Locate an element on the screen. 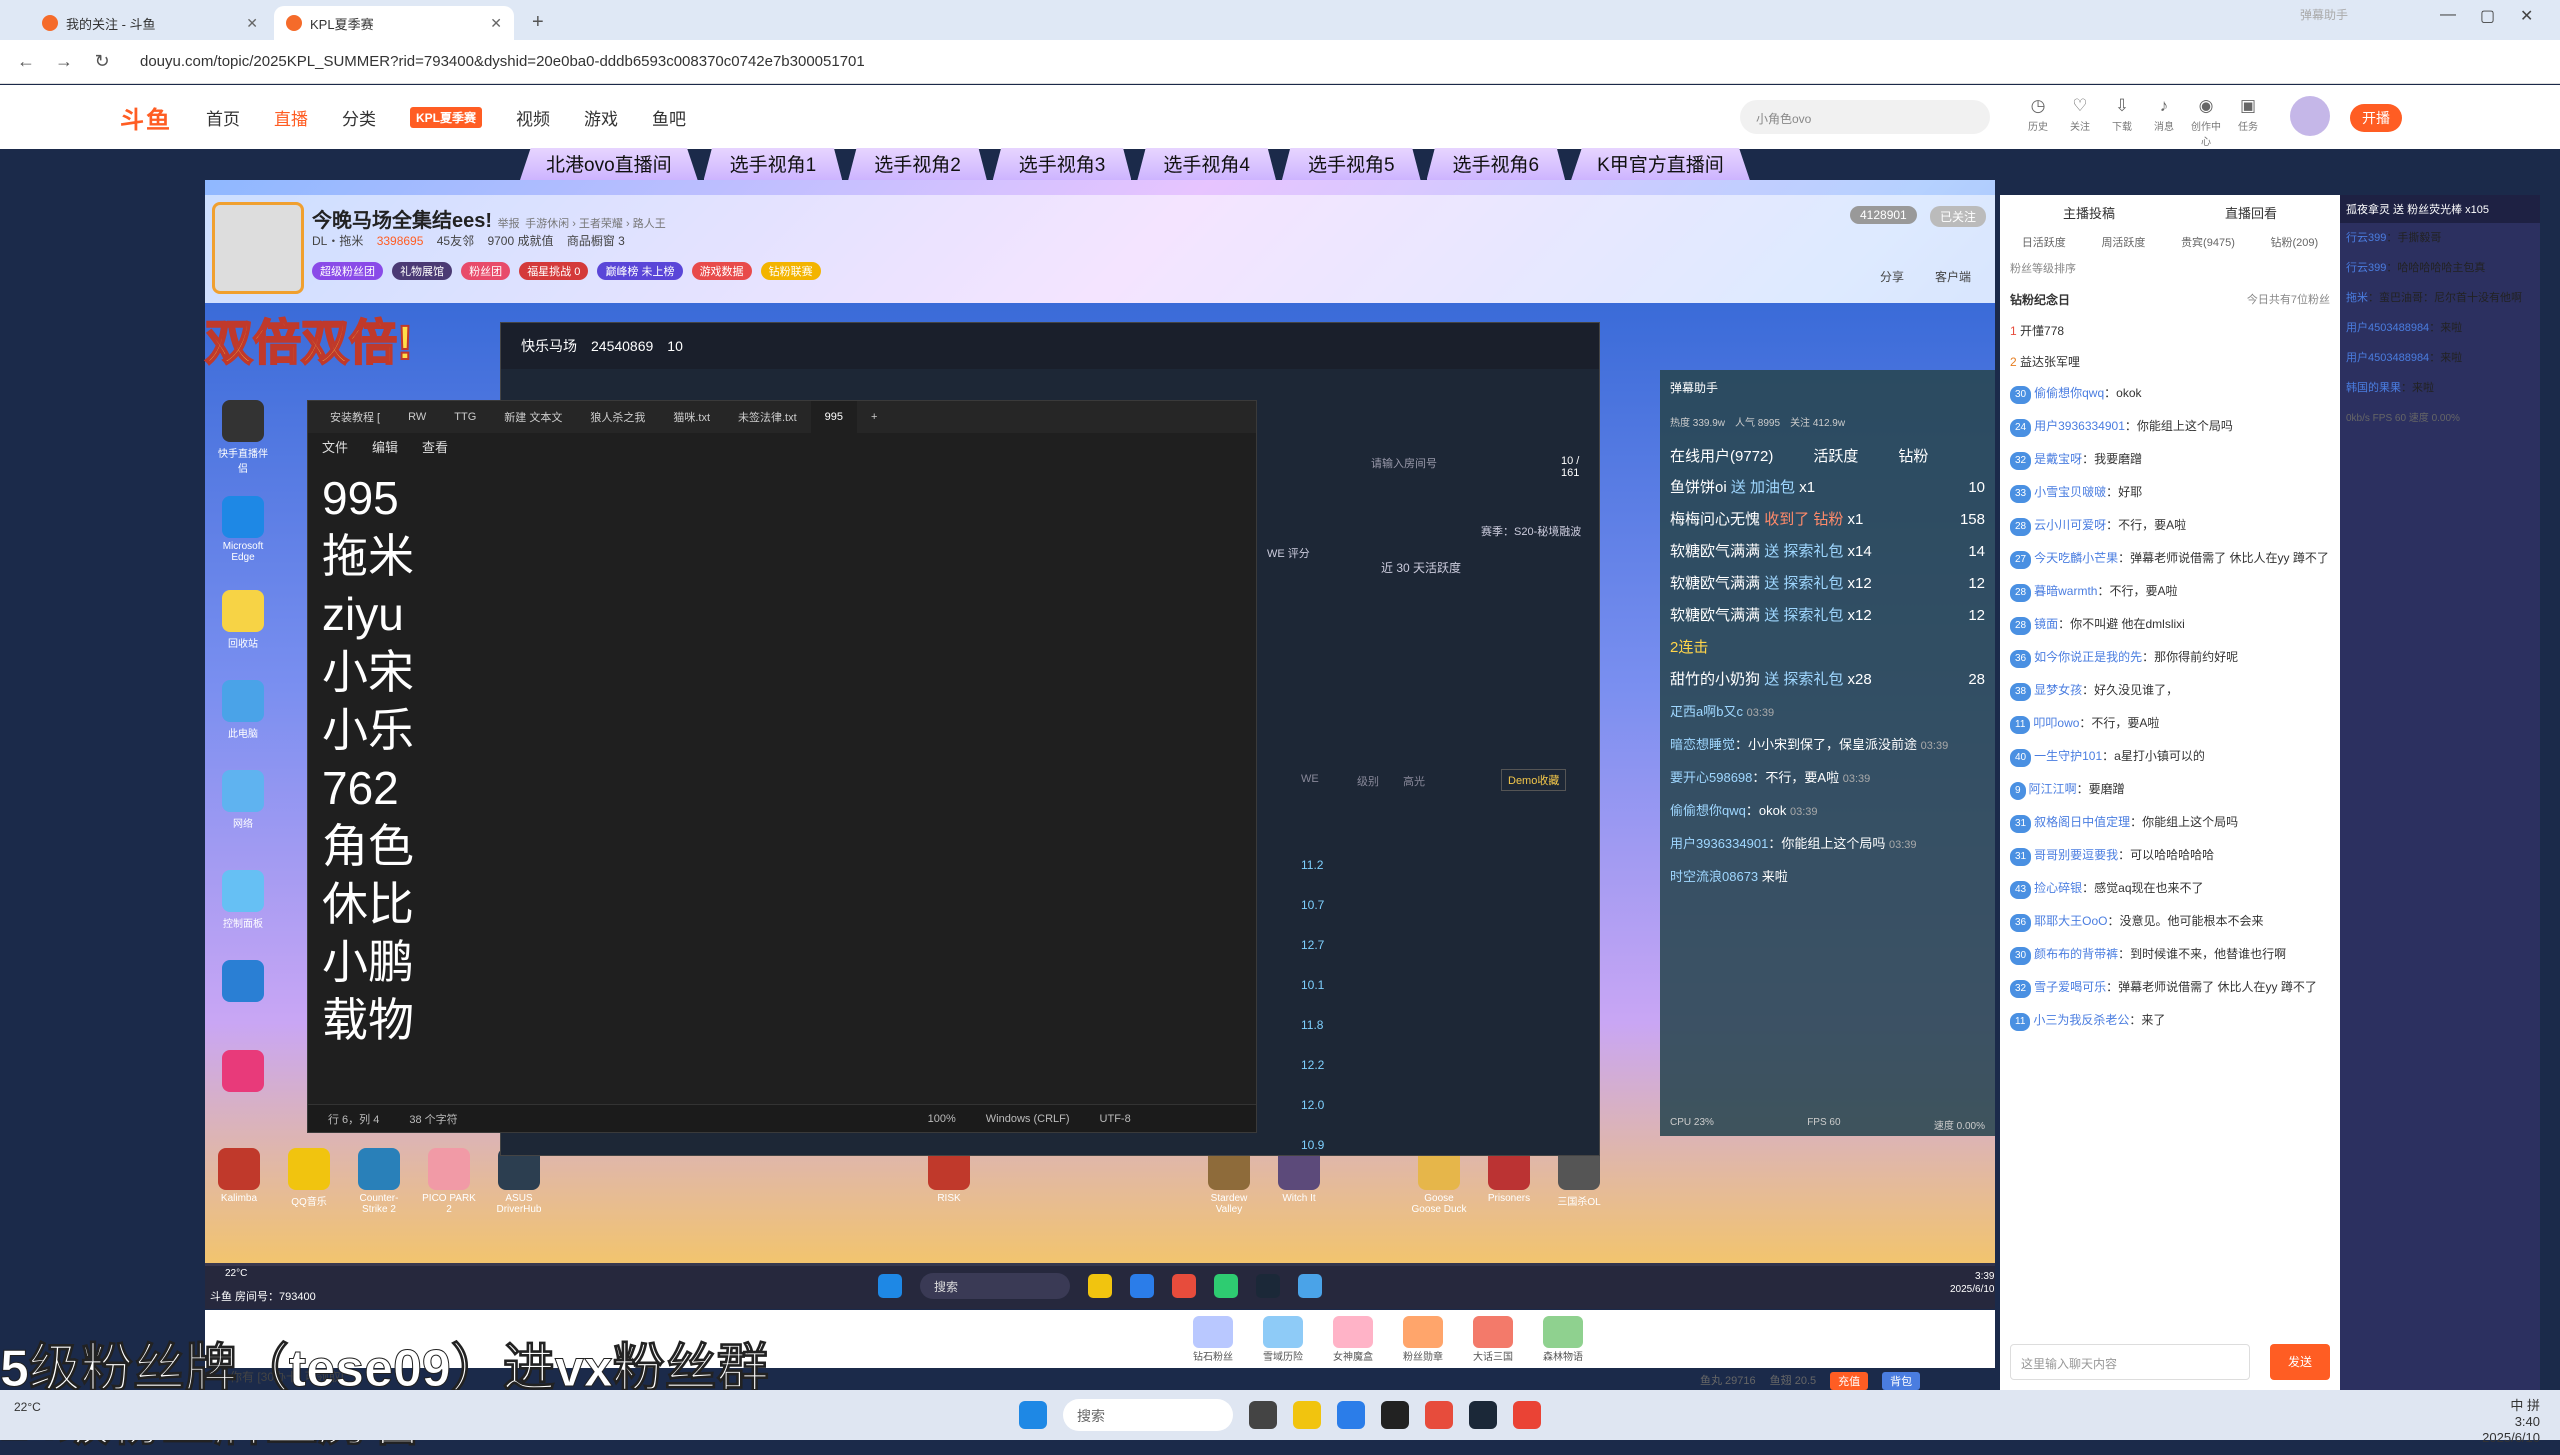  desktop-icon: QQ音乐 is located at coordinates (309, 1178).